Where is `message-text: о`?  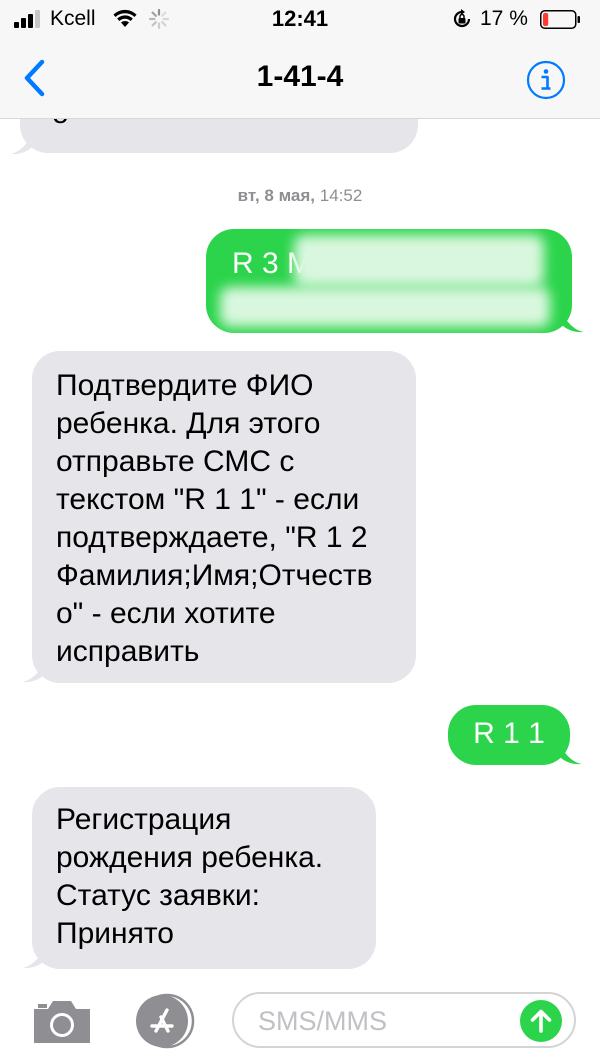
message-text: о is located at coordinates (60, 124).